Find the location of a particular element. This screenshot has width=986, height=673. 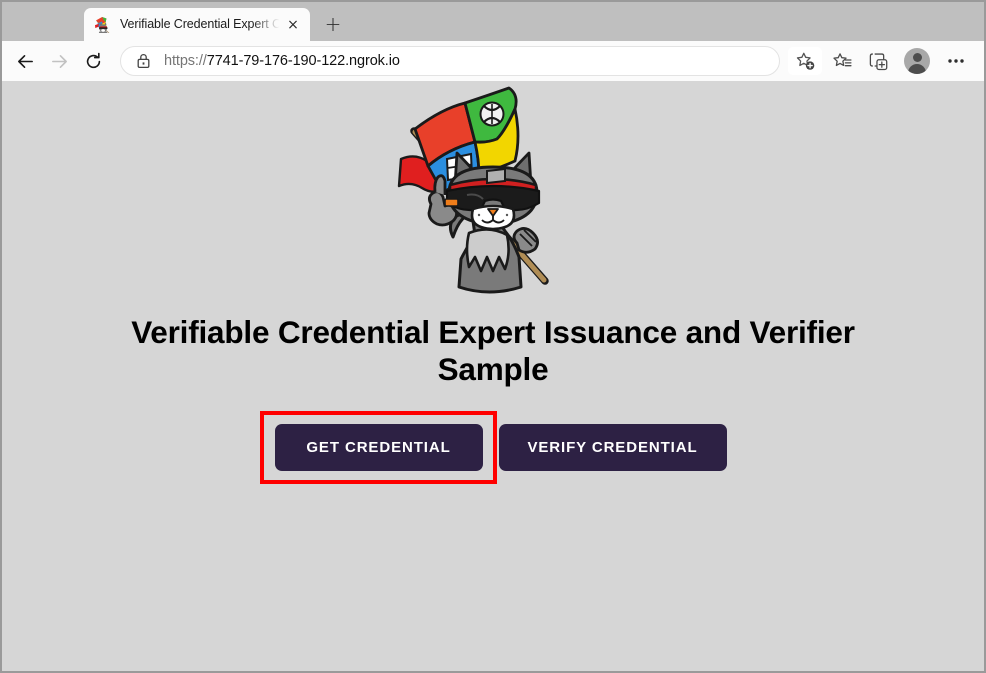

tab-strip: Verifiable Credential Expert Client × + is located at coordinates (493, 21).